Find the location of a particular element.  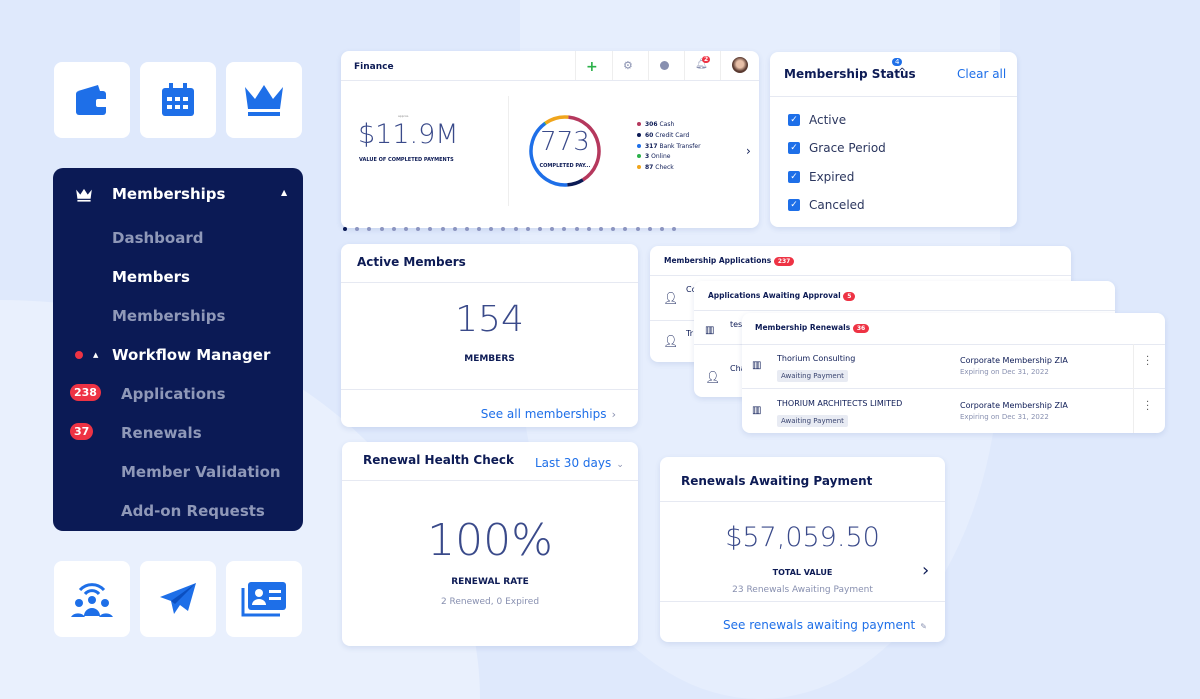

legend-item: 60 Credit Card is located at coordinates (669, 136).